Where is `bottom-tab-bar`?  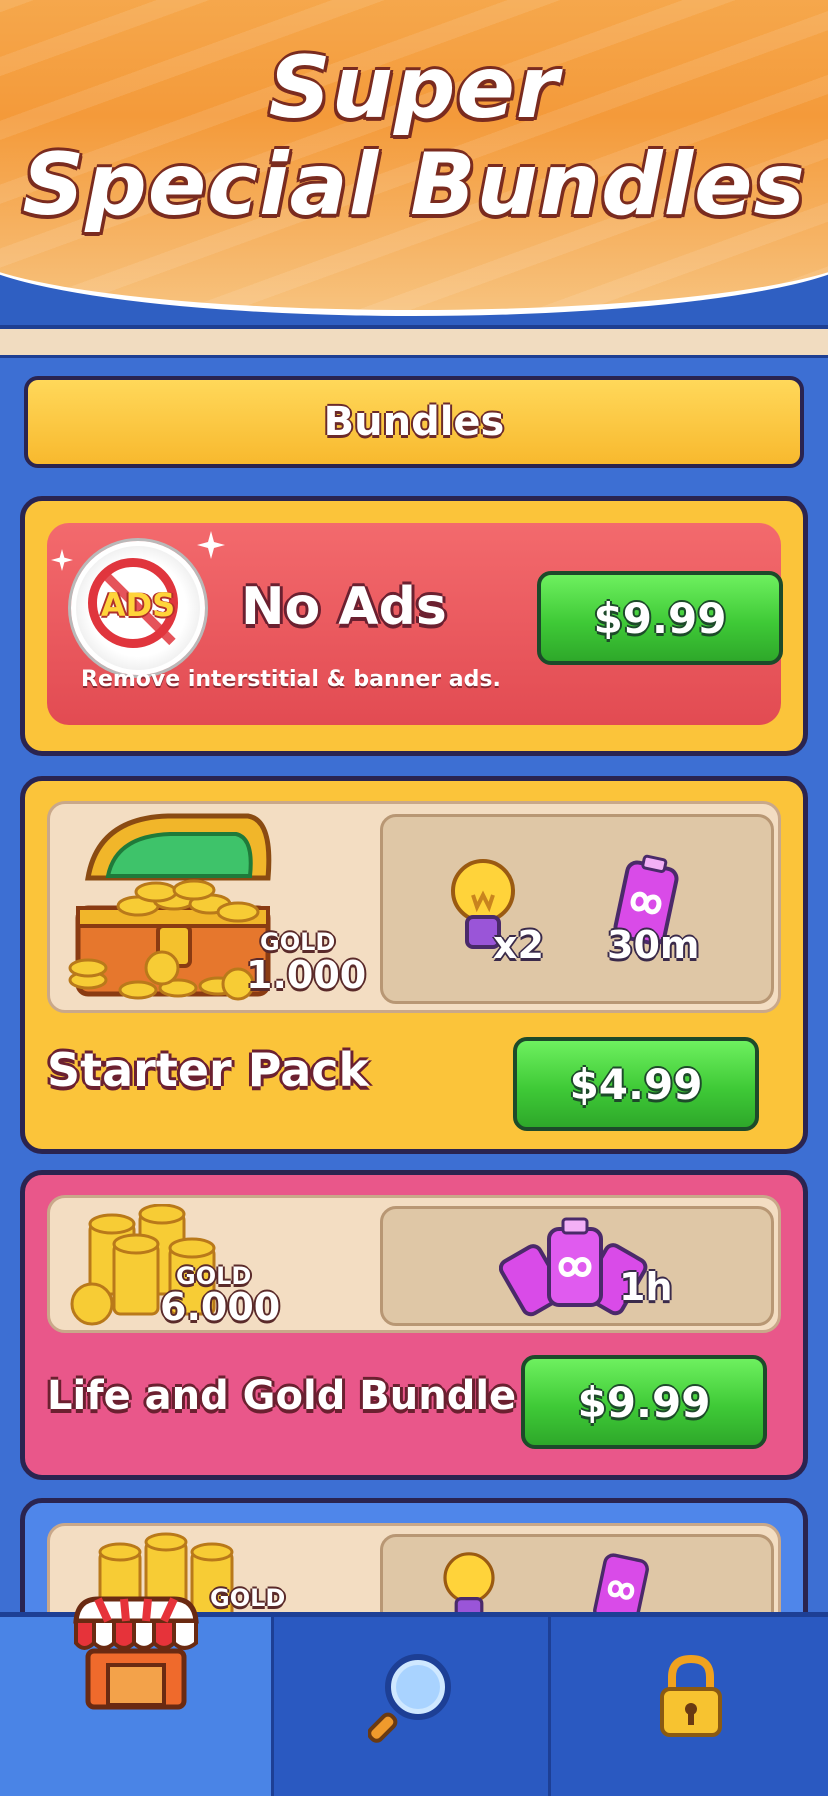
bottom-tab-bar is located at coordinates (414, 1696).